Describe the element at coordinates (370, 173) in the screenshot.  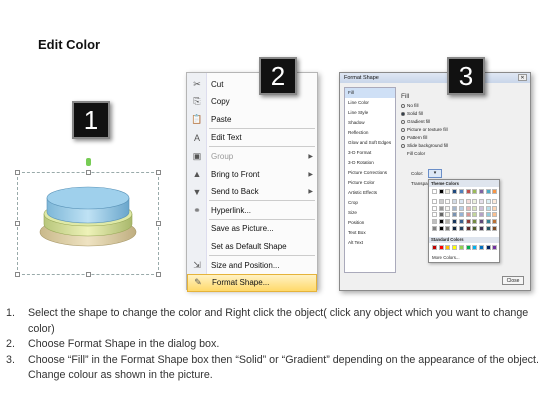
I see `nav-item: Picture Corrections` at that location.